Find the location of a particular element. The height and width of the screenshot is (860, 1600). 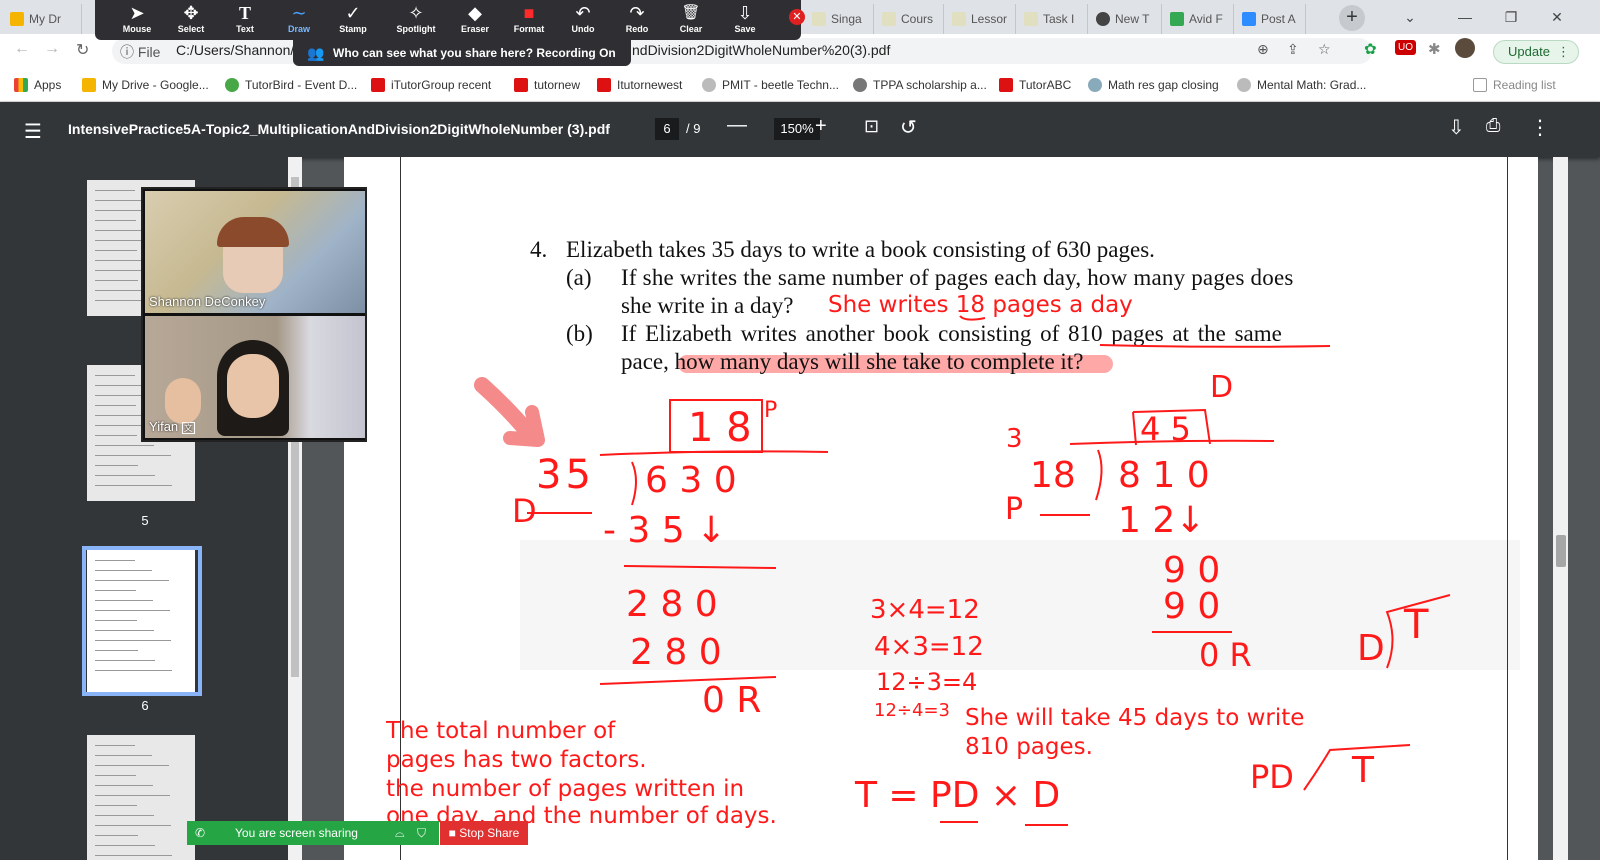

screen-sharing-bar: ✆ You are screen sharing ⌓ ⛉ is located at coordinates (313, 833).